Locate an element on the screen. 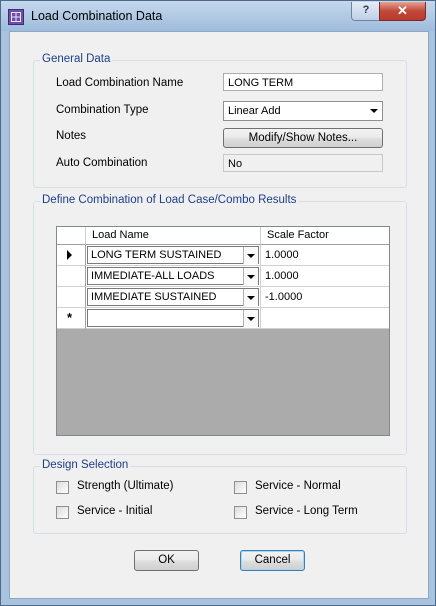 The image size is (436, 606). service-normal-label: Service - Normal is located at coordinates (298, 486).